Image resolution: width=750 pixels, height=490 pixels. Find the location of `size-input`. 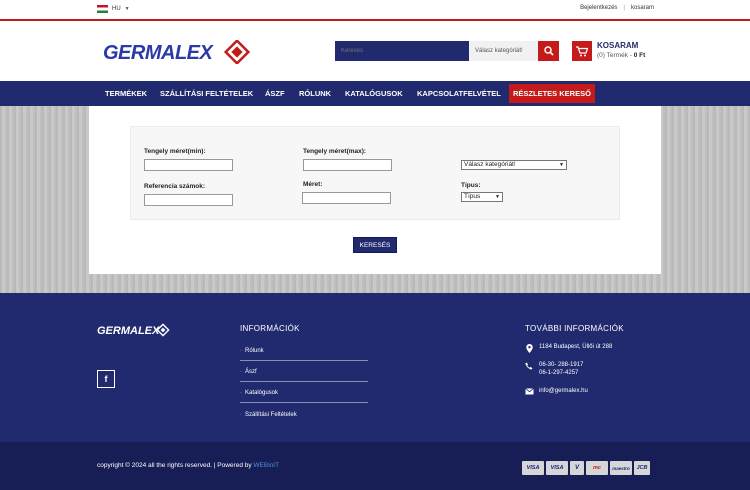

size-input is located at coordinates (346, 198).